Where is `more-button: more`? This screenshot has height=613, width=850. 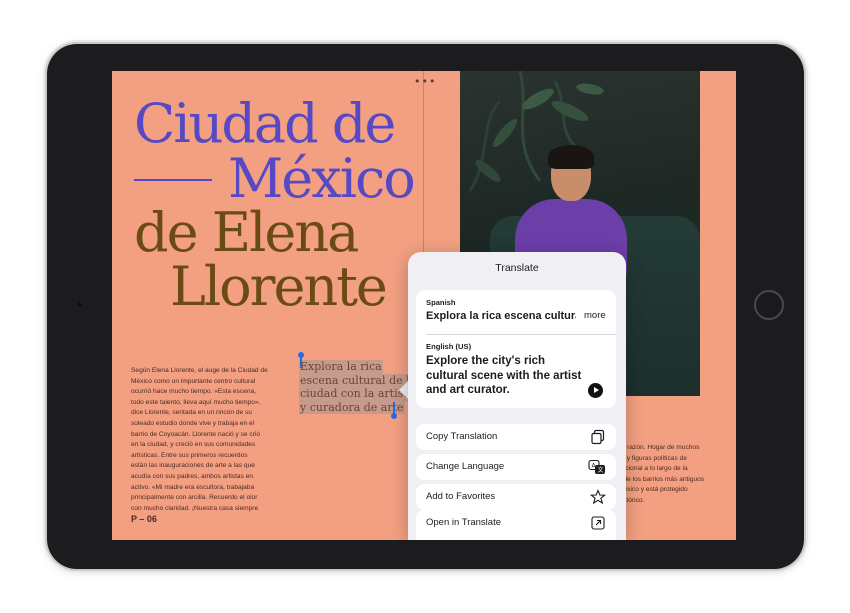
more-button: more is located at coordinates (595, 315).